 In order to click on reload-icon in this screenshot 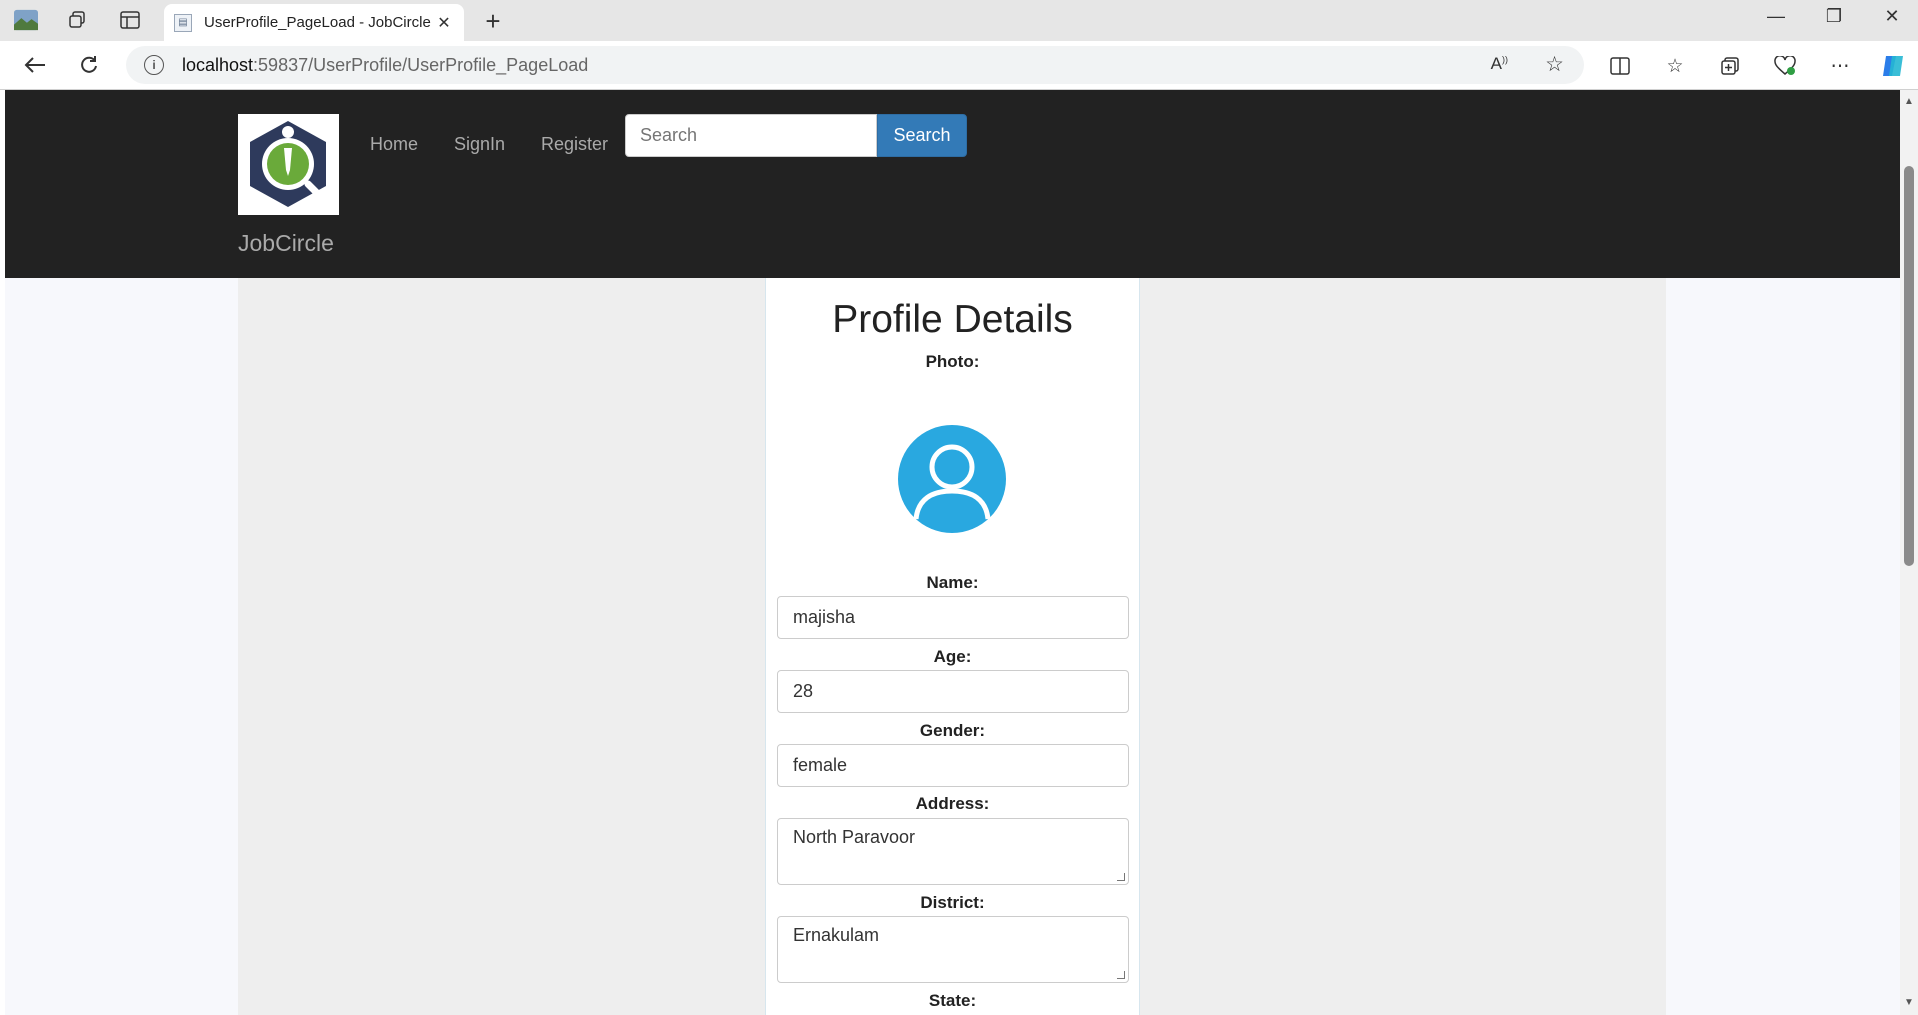, I will do `click(89, 65)`.